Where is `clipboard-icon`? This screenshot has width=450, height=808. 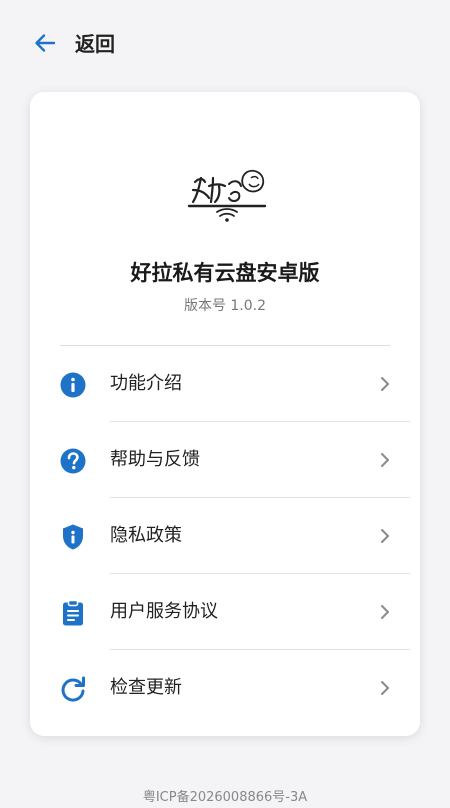 clipboard-icon is located at coordinates (73, 612).